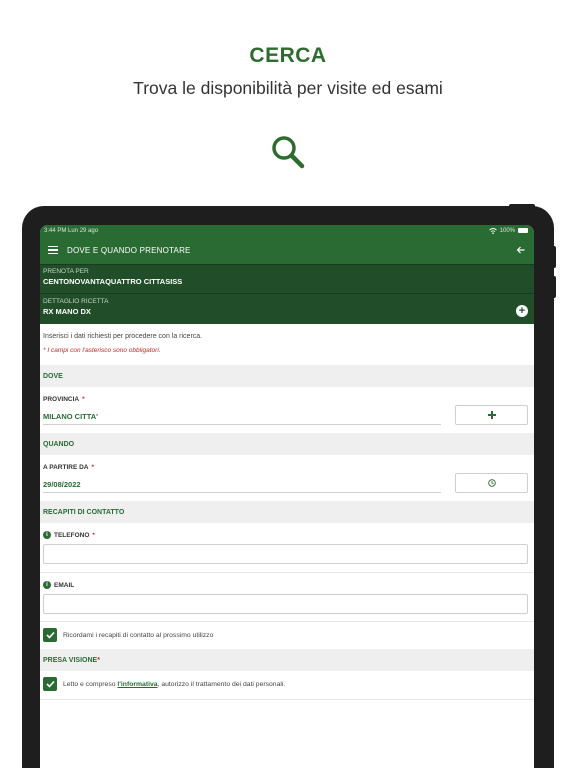  Describe the element at coordinates (287, 399) in the screenshot. I see `province-field-label: PROVINCIA *` at that location.